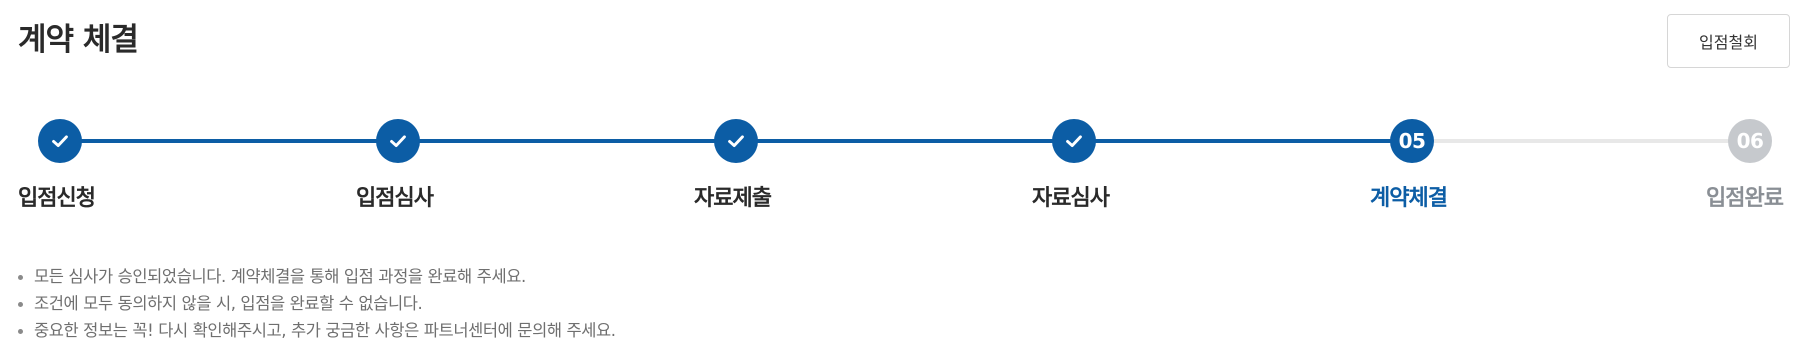  What do you see at coordinates (395, 198) in the screenshot?
I see `step-2-label: 입점심사` at bounding box center [395, 198].